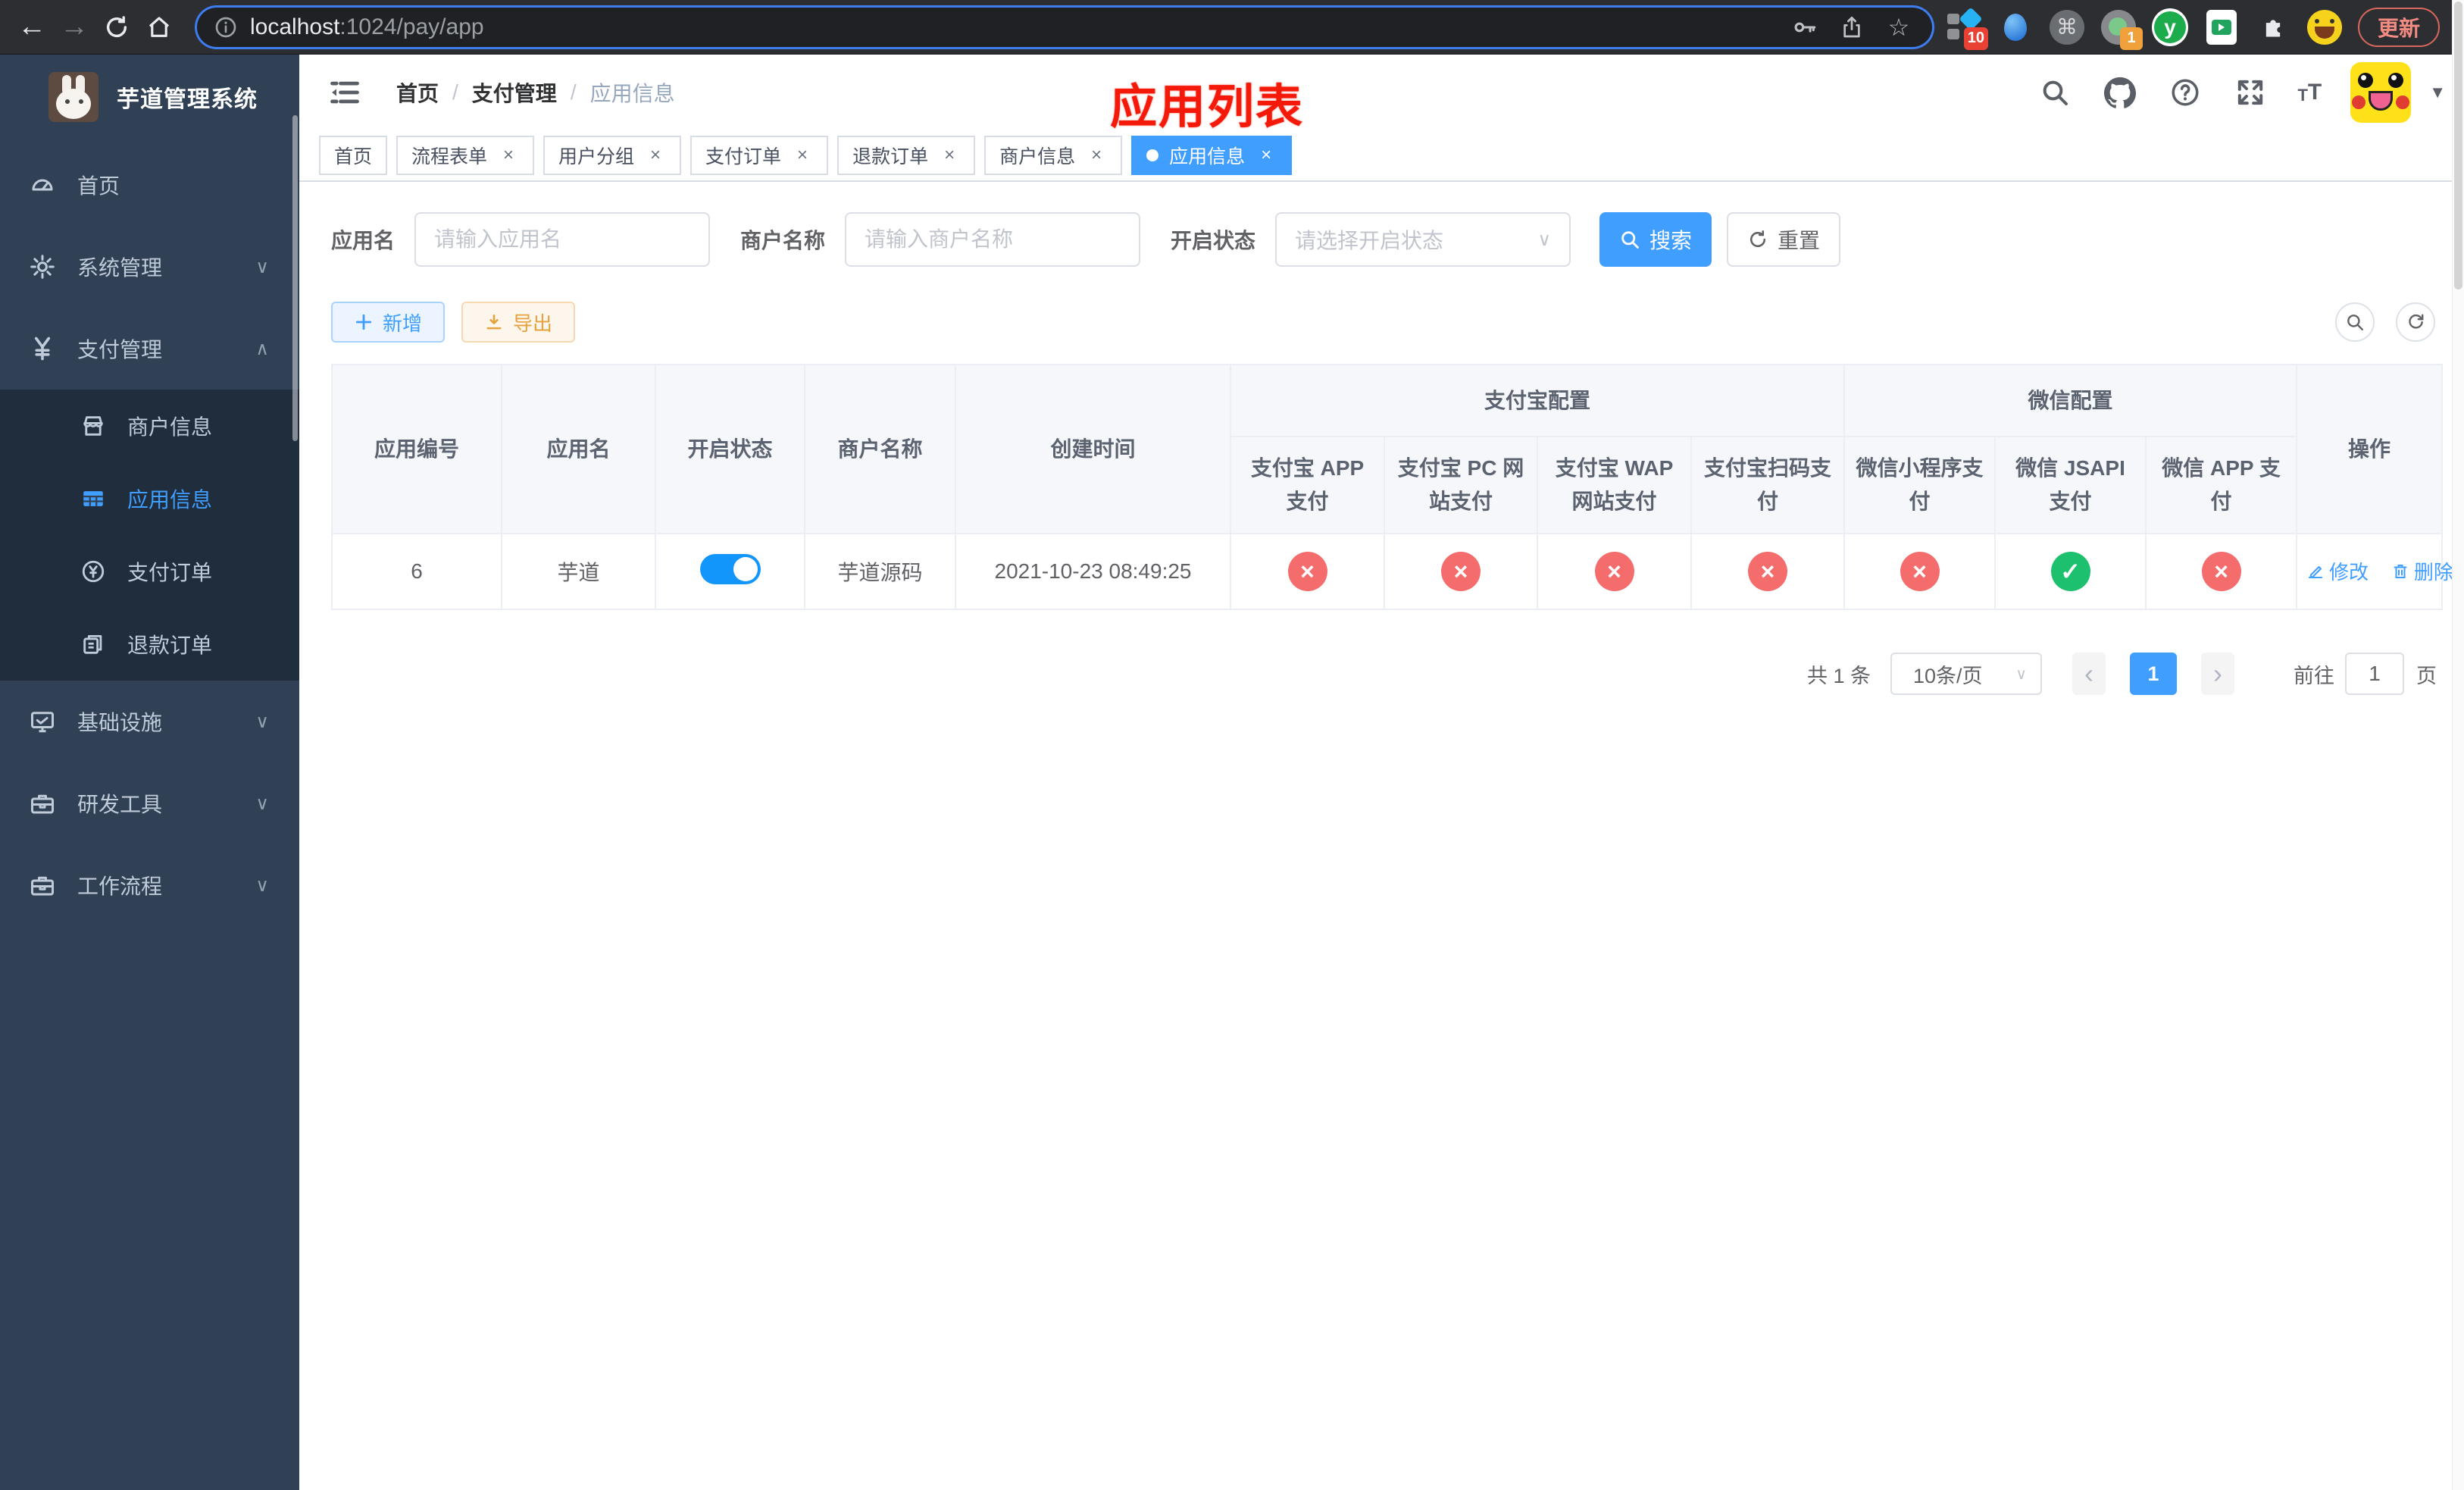 The height and width of the screenshot is (1490, 2464). Describe the element at coordinates (2170, 27) in the screenshot. I see `y-extension-icon: y` at that location.